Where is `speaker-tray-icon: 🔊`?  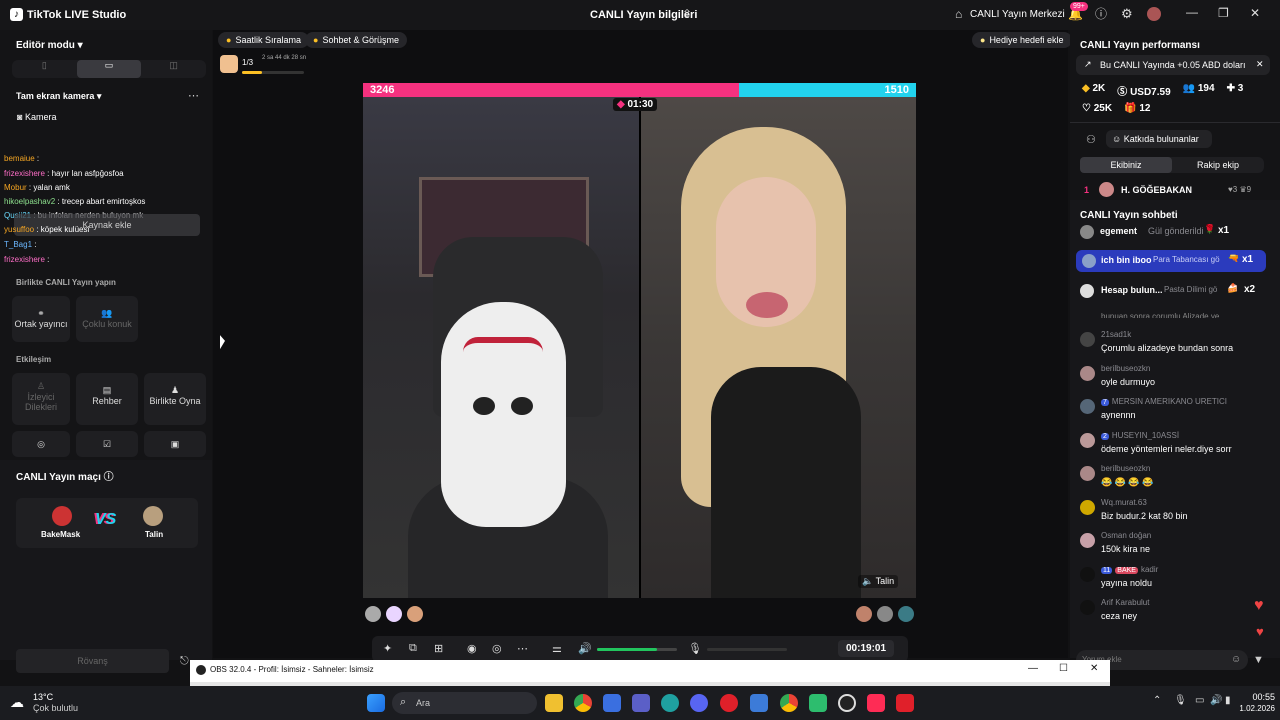
speaker-tray-icon: 🔊 is located at coordinates (1216, 700).